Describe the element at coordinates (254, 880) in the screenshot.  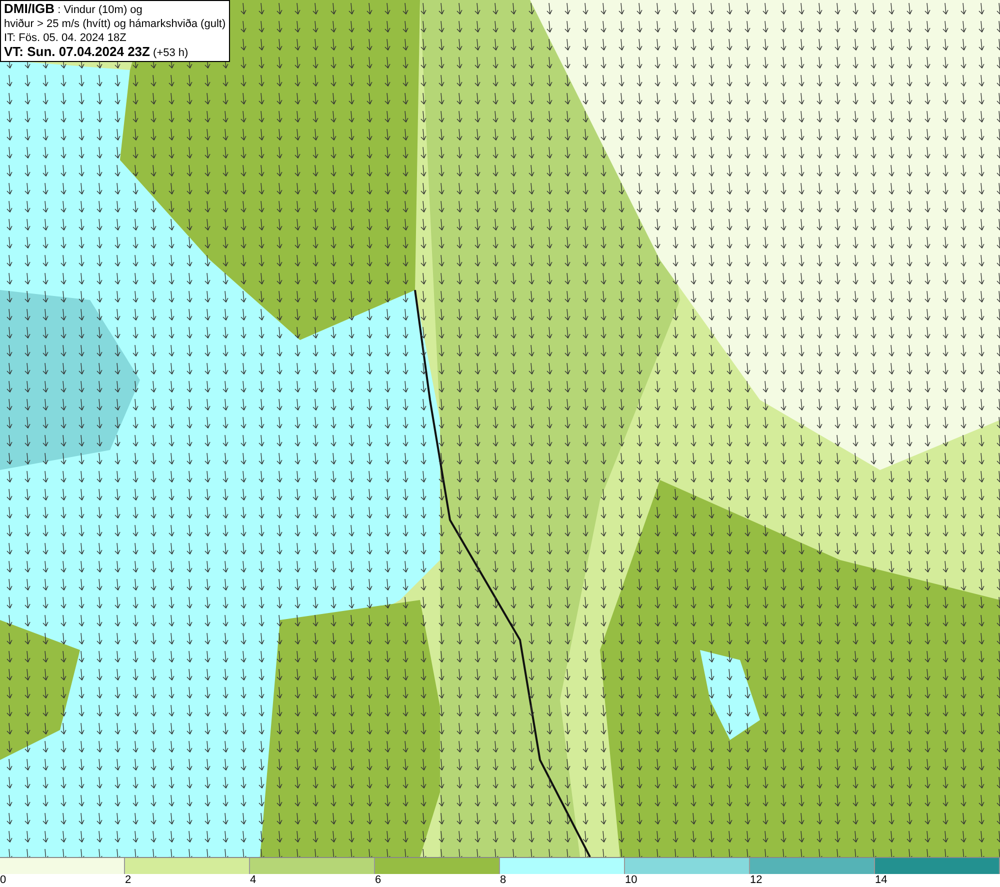
I see `legend-tick-label: 4` at that location.